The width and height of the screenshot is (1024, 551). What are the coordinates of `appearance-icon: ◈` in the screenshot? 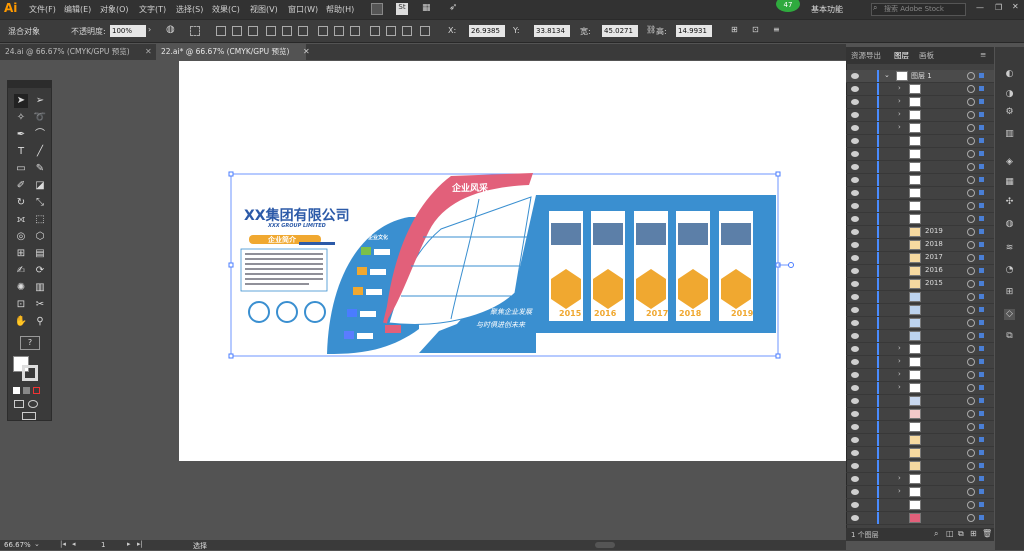 It's located at (1009, 162).